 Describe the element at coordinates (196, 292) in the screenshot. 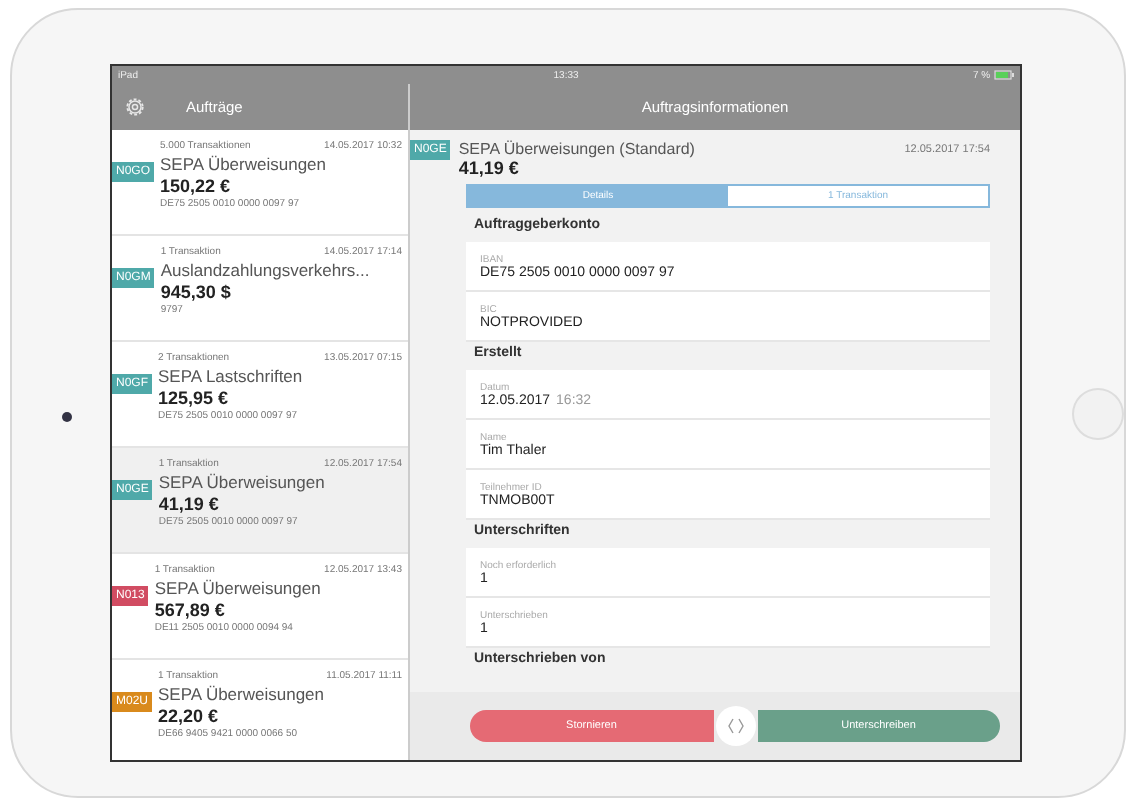

I see `order-amount: 945,30 $` at that location.